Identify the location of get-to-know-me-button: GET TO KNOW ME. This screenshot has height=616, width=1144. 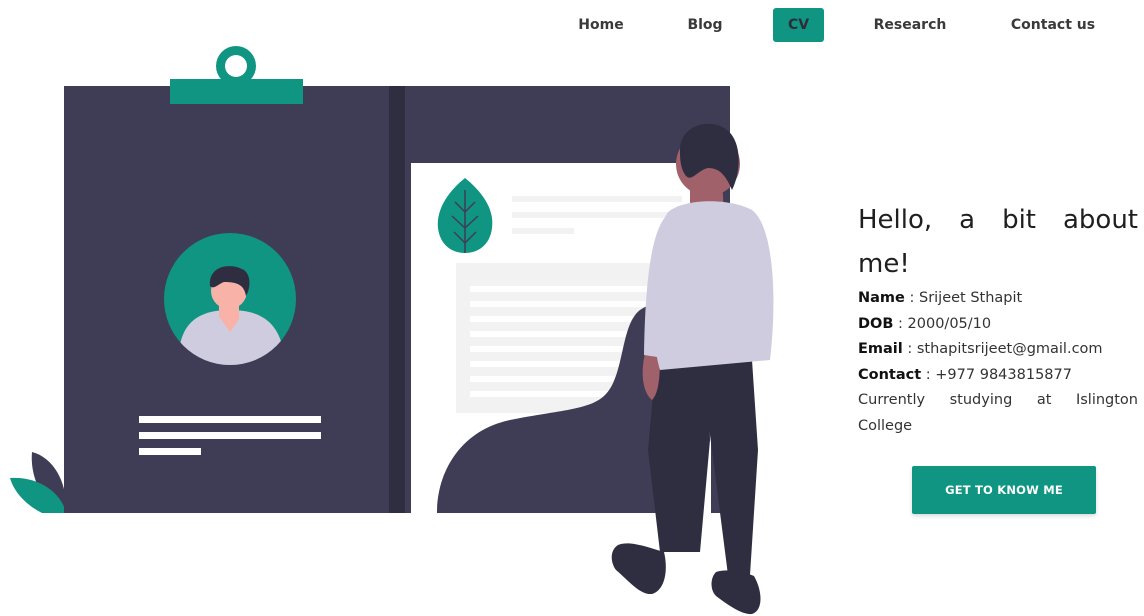
(1004, 490).